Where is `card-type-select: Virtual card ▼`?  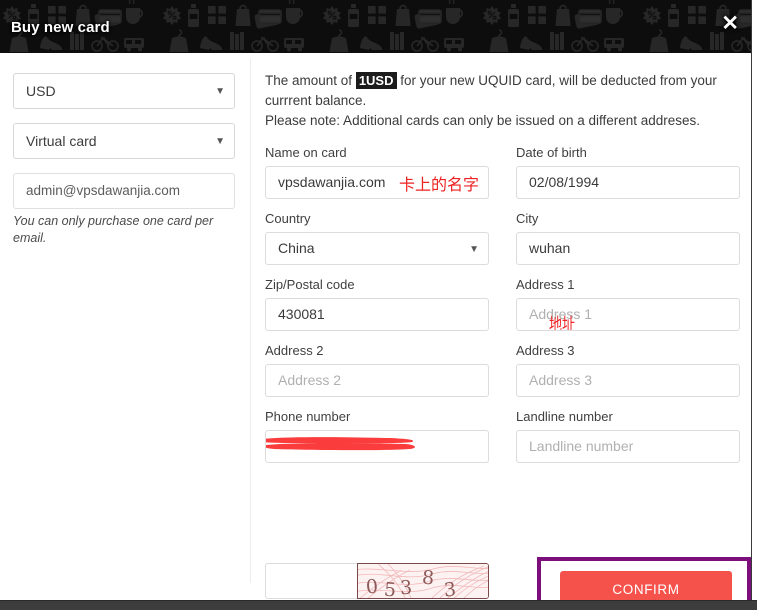 card-type-select: Virtual card ▼ is located at coordinates (124, 141).